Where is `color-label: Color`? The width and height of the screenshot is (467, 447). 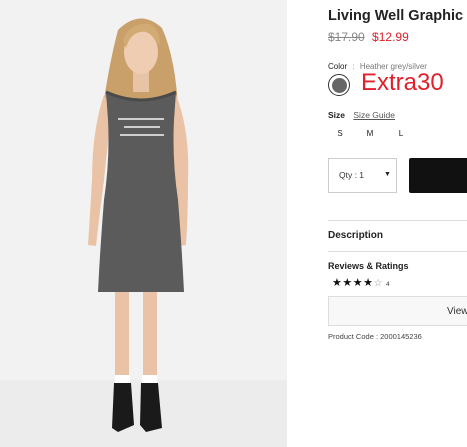 color-label: Color is located at coordinates (338, 66).